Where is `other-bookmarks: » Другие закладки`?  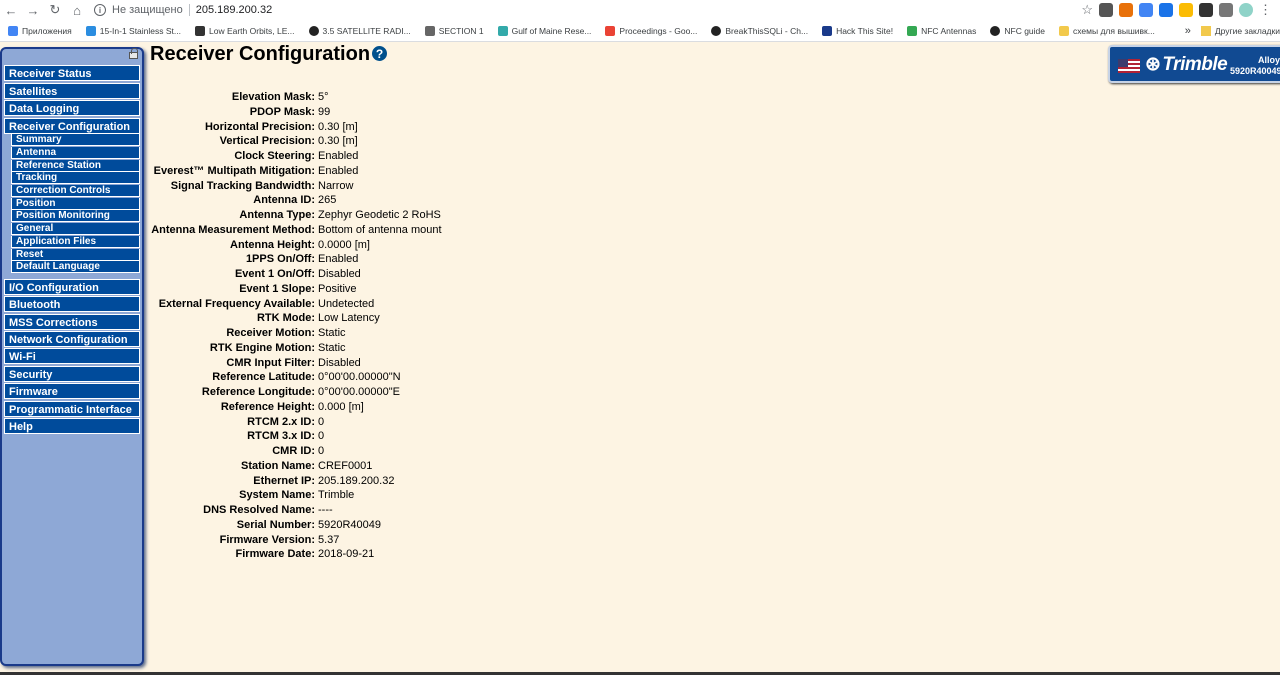 other-bookmarks: » Другие закладки is located at coordinates (1229, 30).